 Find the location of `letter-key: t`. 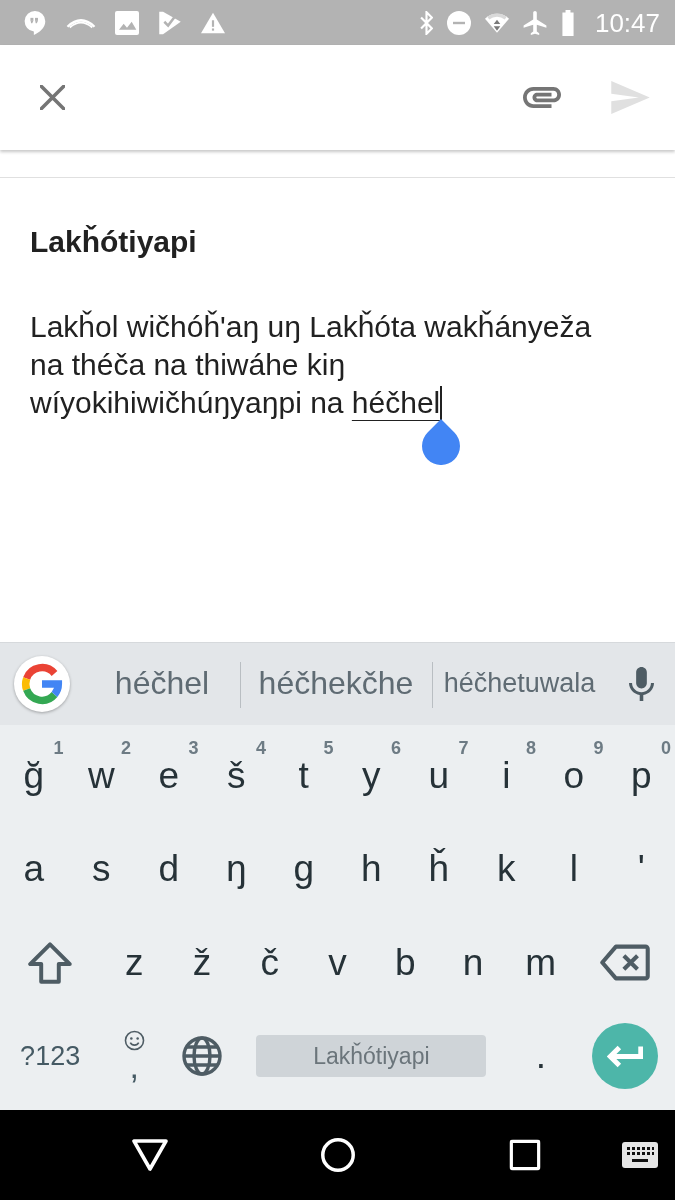

letter-key: t is located at coordinates (303, 775).